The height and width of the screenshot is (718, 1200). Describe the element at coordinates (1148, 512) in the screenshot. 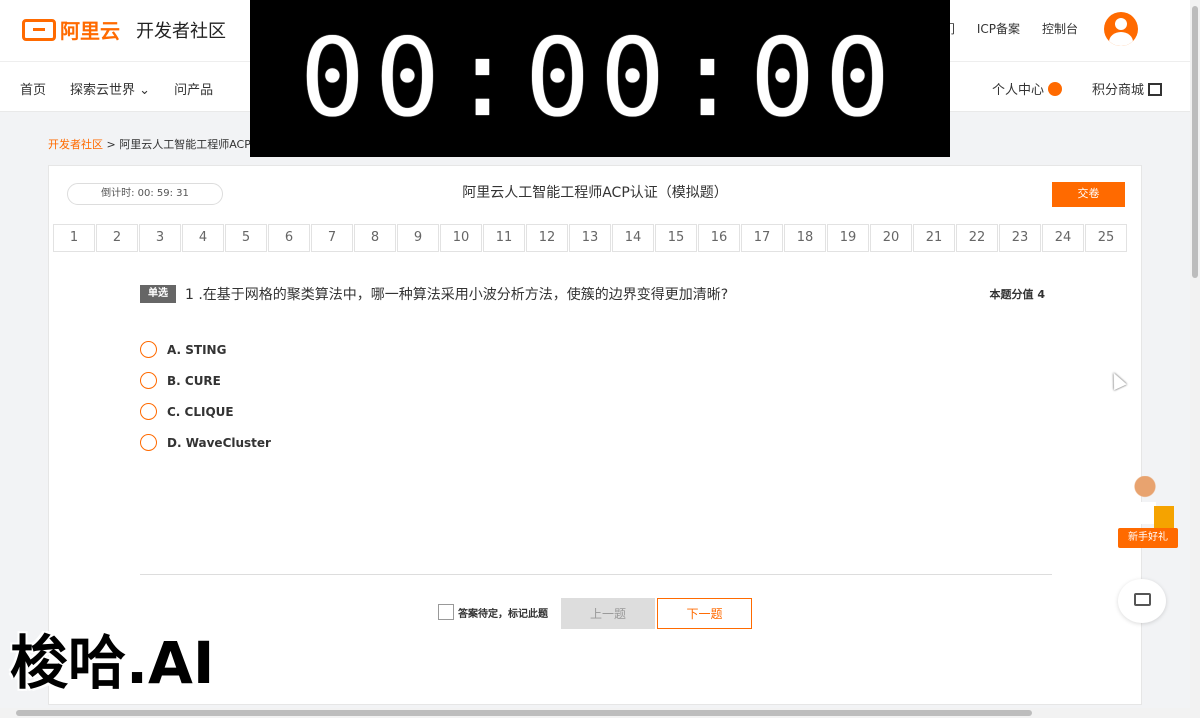

I see `newbie-gift-widget: 新手好礼` at that location.